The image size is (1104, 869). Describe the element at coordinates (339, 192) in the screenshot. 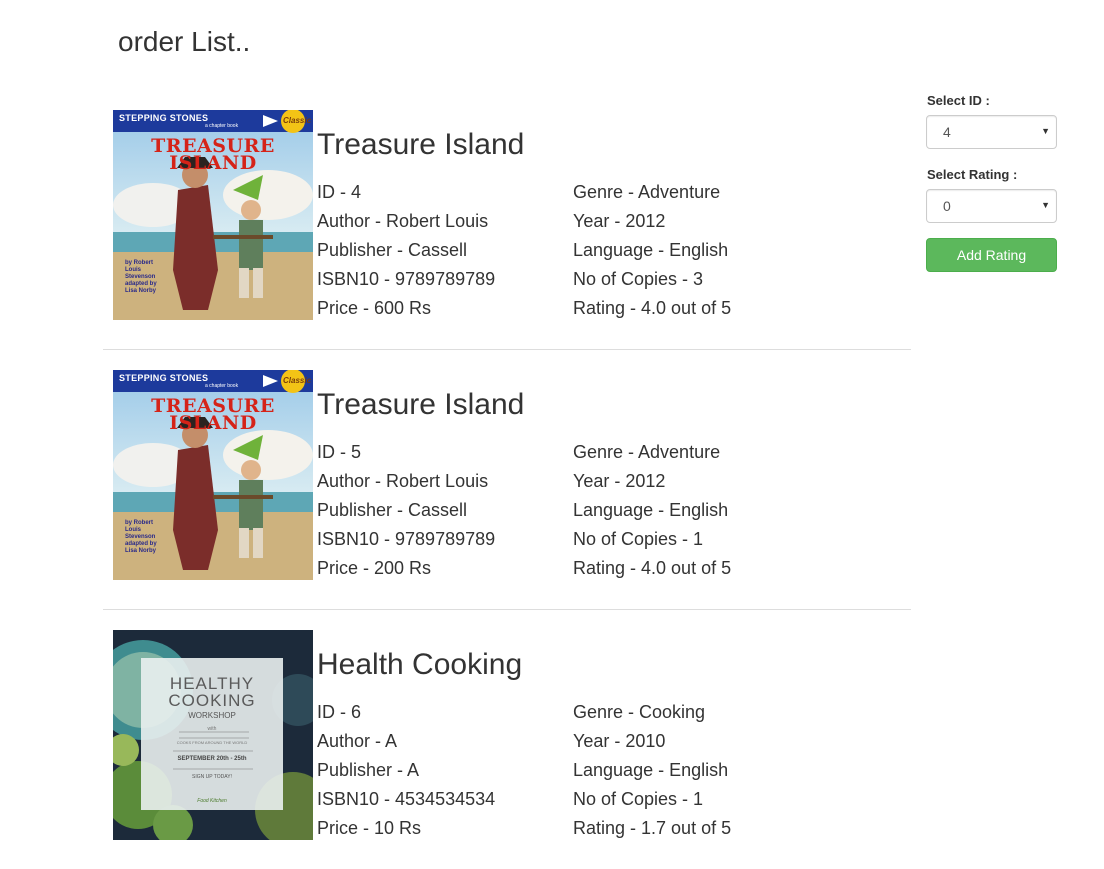

I see `book-id: ID - 4` at that location.